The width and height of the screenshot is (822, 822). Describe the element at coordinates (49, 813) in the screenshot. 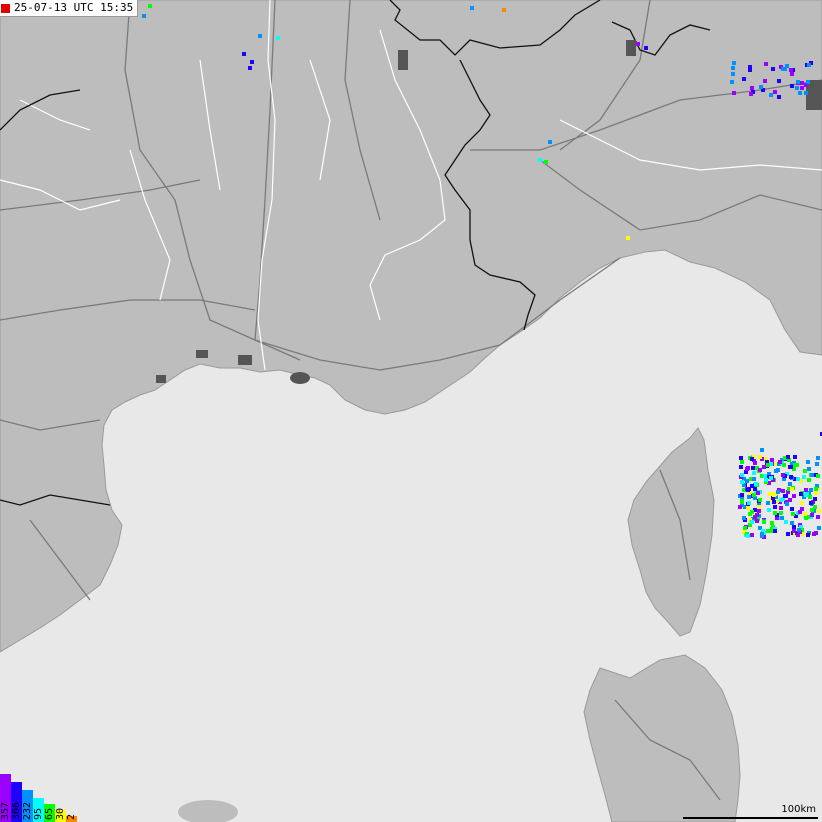

I see `legend-label-65: 65` at that location.